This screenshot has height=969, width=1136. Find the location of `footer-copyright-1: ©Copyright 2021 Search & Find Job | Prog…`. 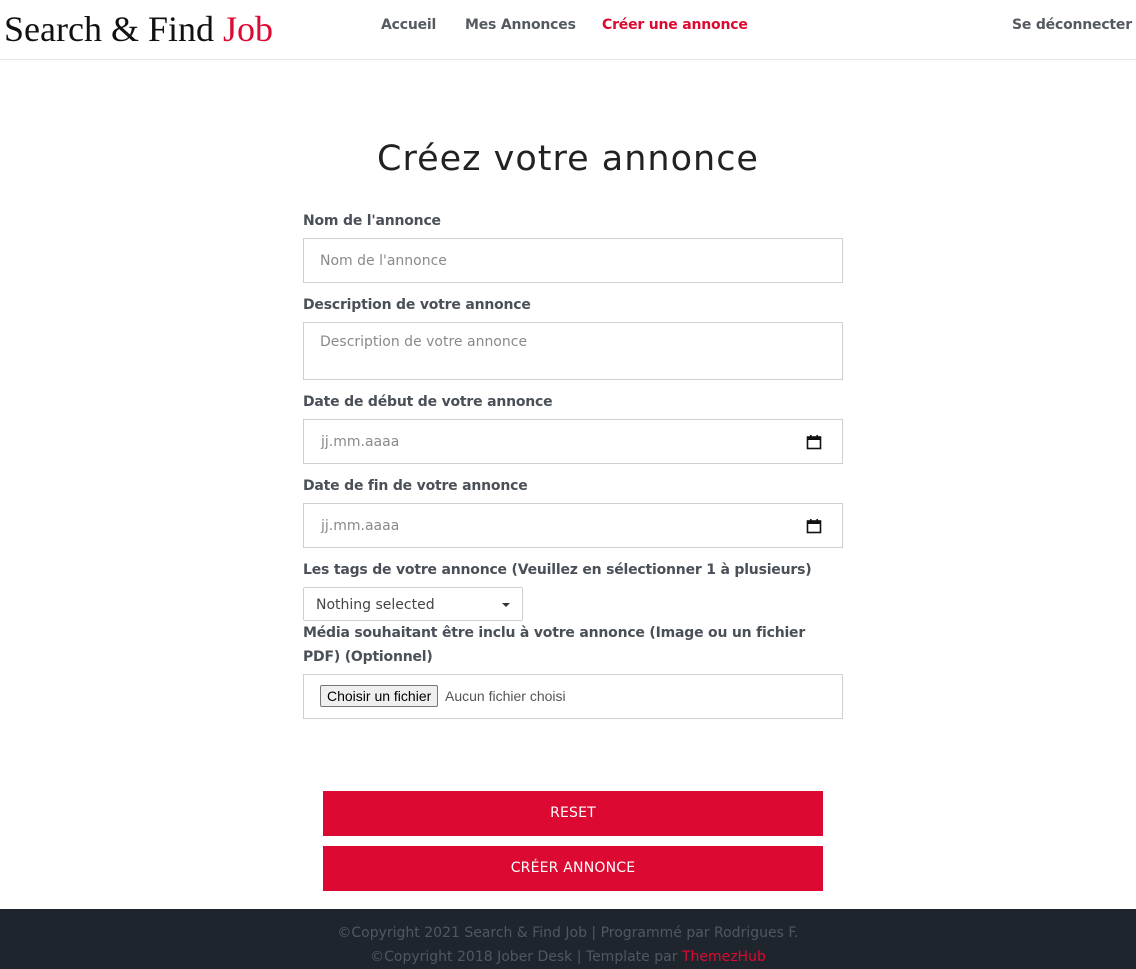

footer-copyright-1: ©Copyright 2021 Search & Find Job | Prog… is located at coordinates (568, 933).